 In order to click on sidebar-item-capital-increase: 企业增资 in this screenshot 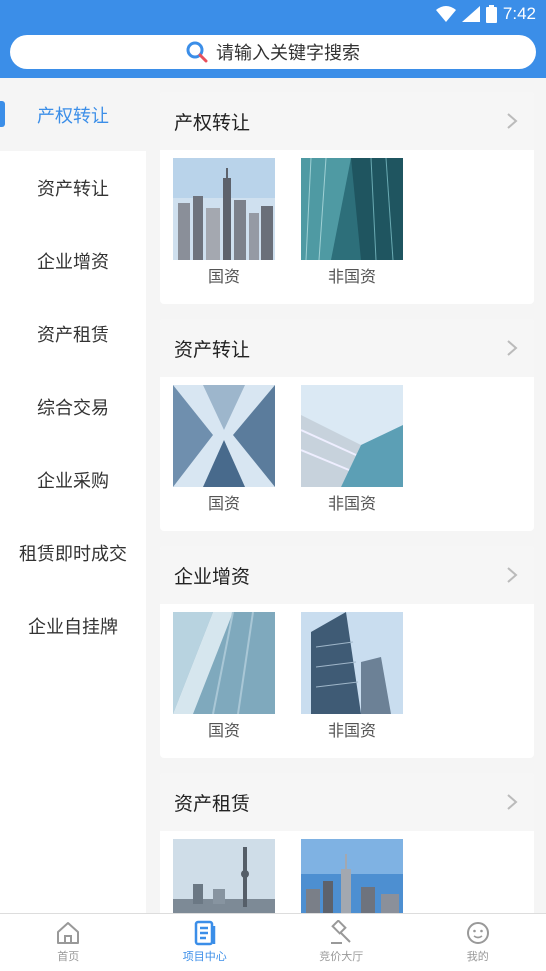, I will do `click(73, 260)`.